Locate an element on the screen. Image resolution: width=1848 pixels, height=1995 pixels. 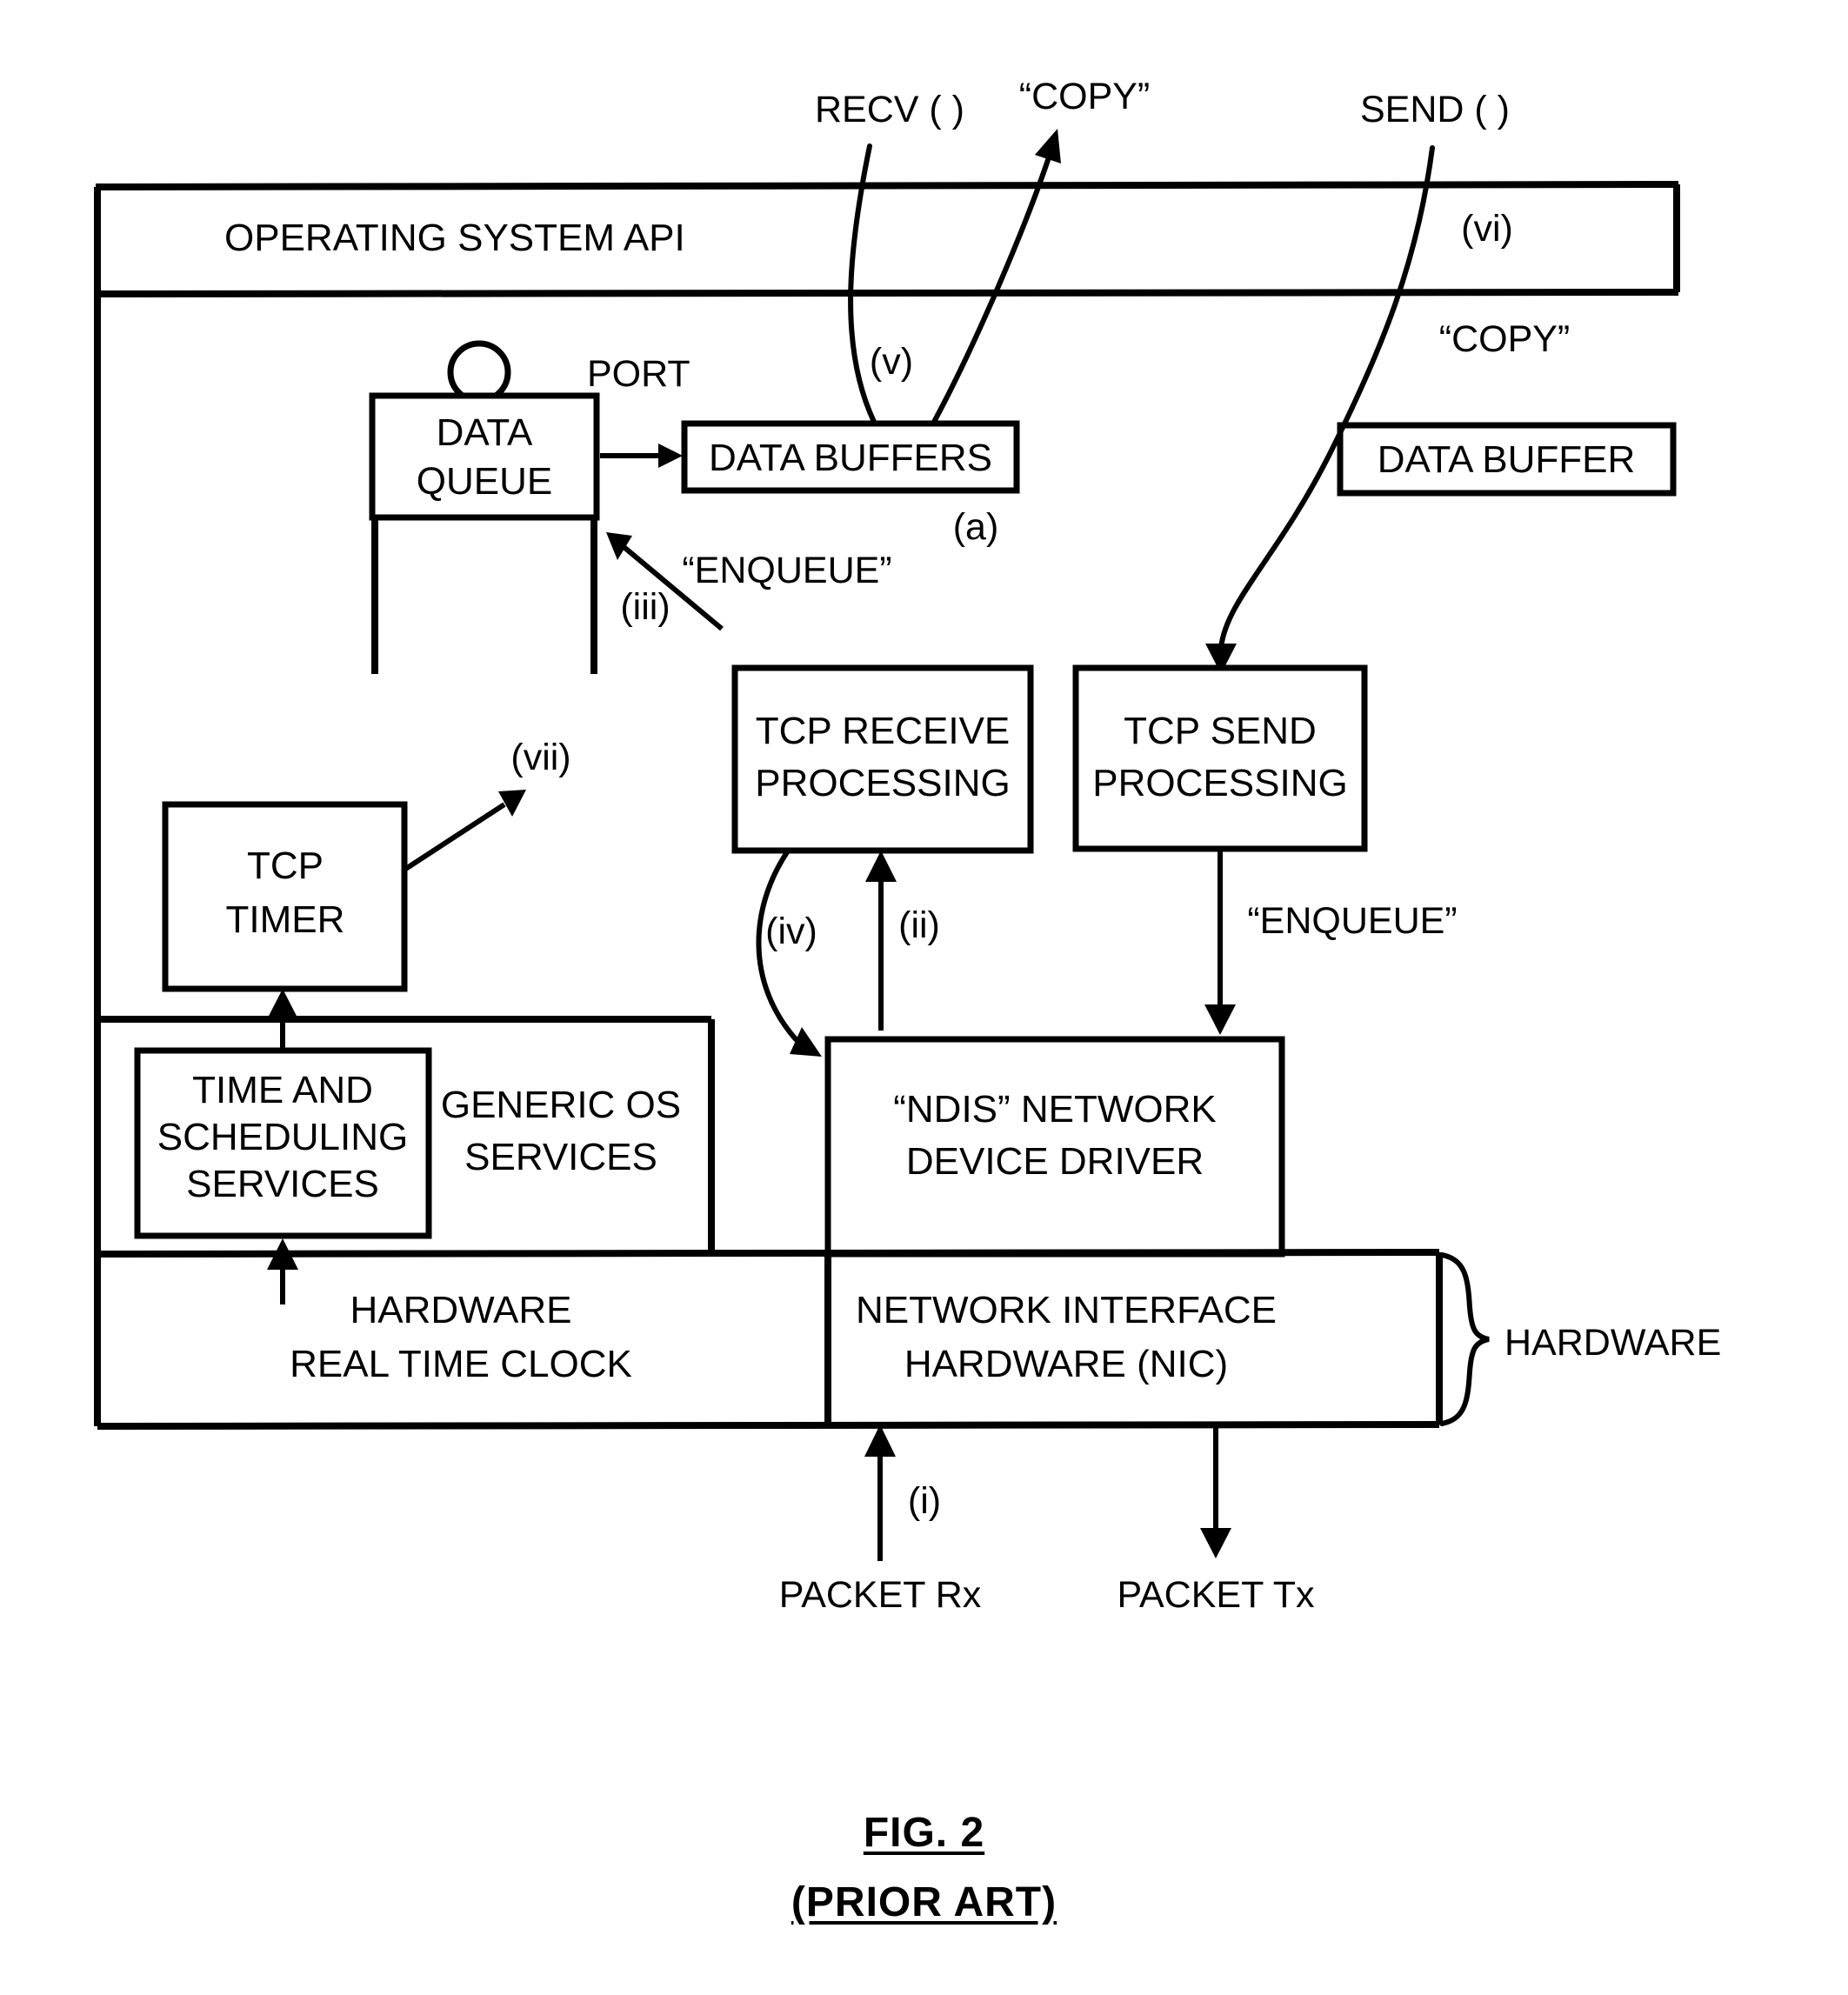
hardware-brace-label: HARDWARE is located at coordinates (1613, 1343).